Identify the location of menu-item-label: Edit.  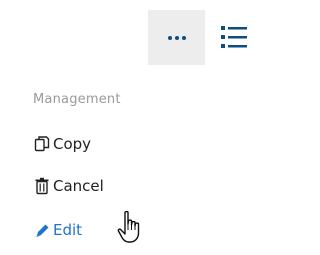
(68, 230).